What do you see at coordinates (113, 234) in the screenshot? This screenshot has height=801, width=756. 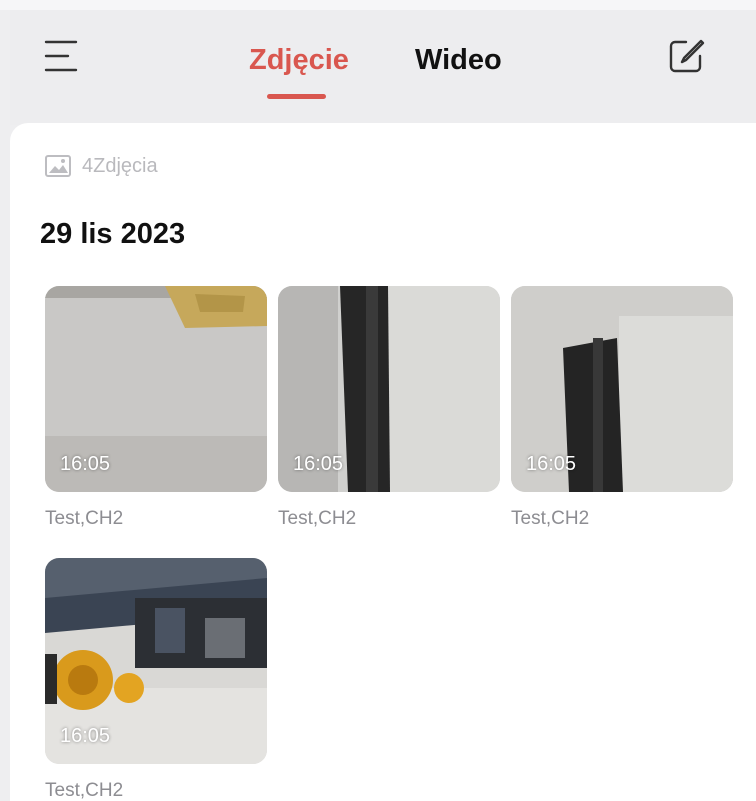 I see `date-heading: 29 lis 2023` at bounding box center [113, 234].